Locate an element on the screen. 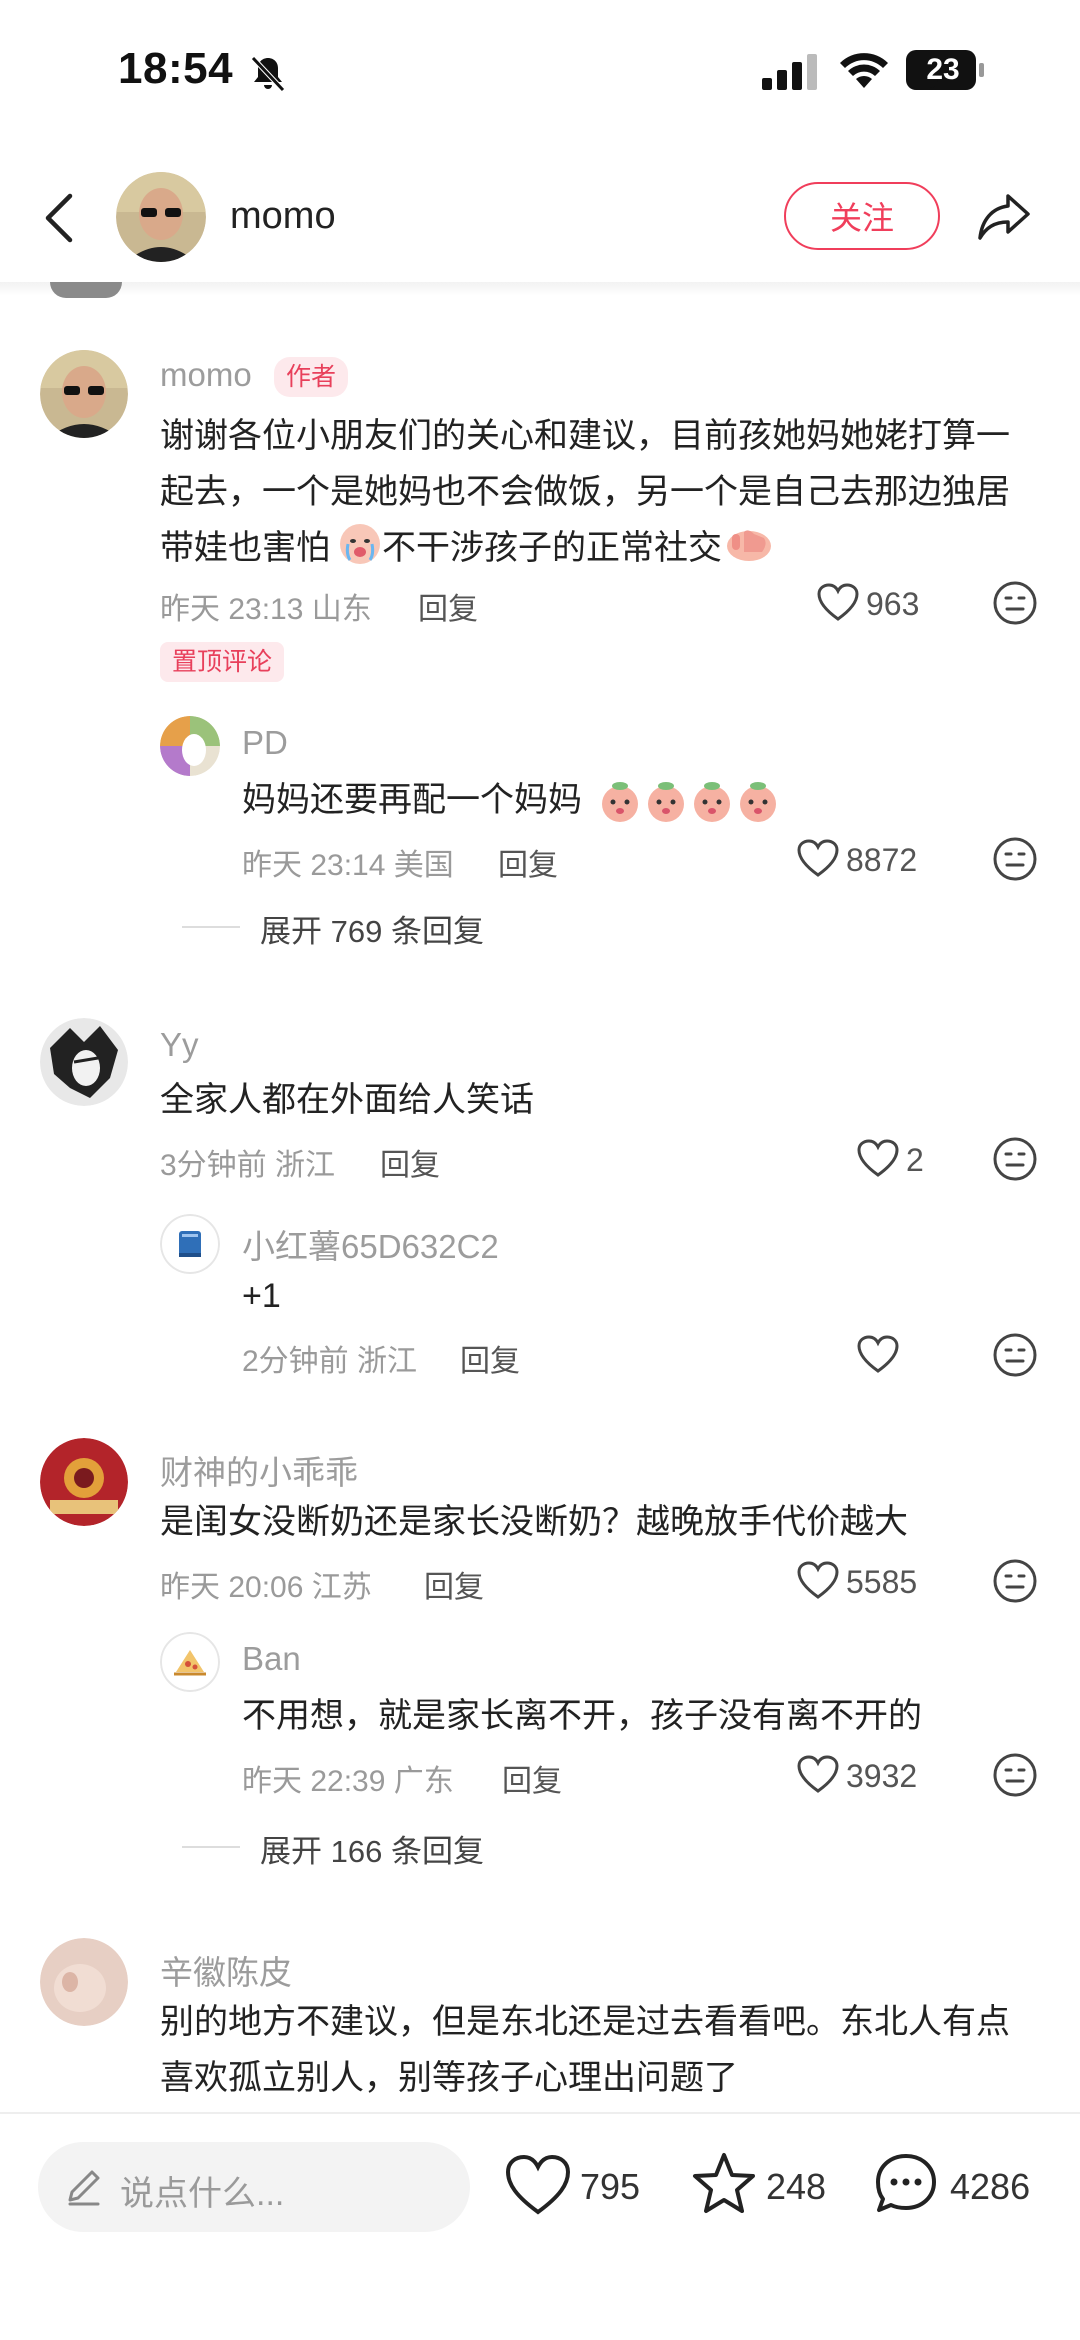 This screenshot has height=2340, width=1080. comment-username: Ban is located at coordinates (271, 1659).